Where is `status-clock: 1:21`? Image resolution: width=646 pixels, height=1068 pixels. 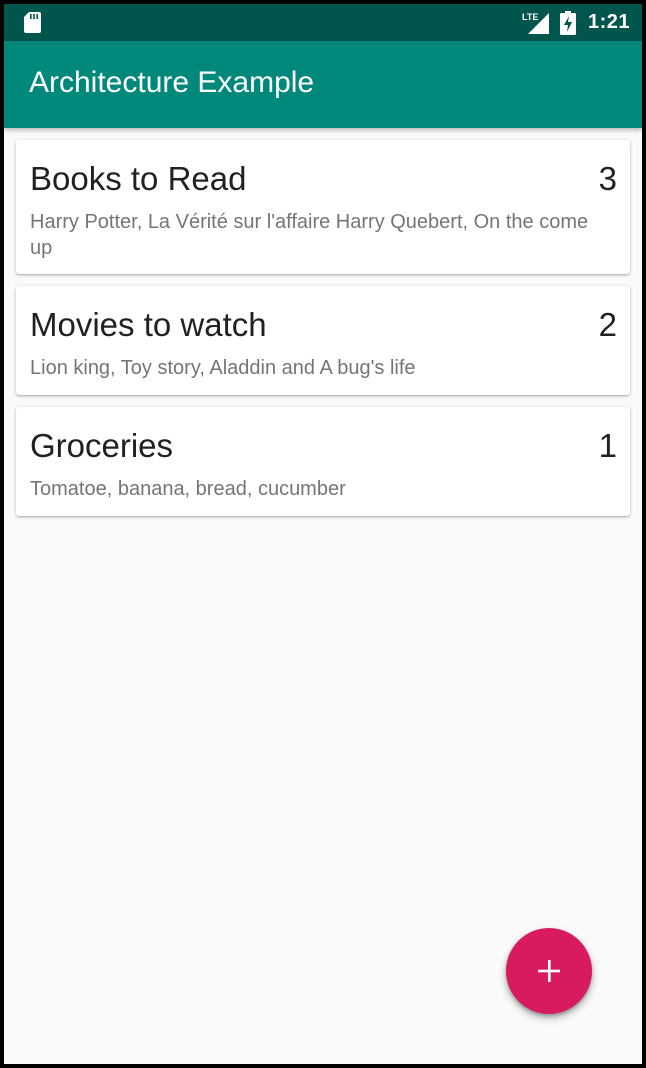
status-clock: 1:21 is located at coordinates (608, 22).